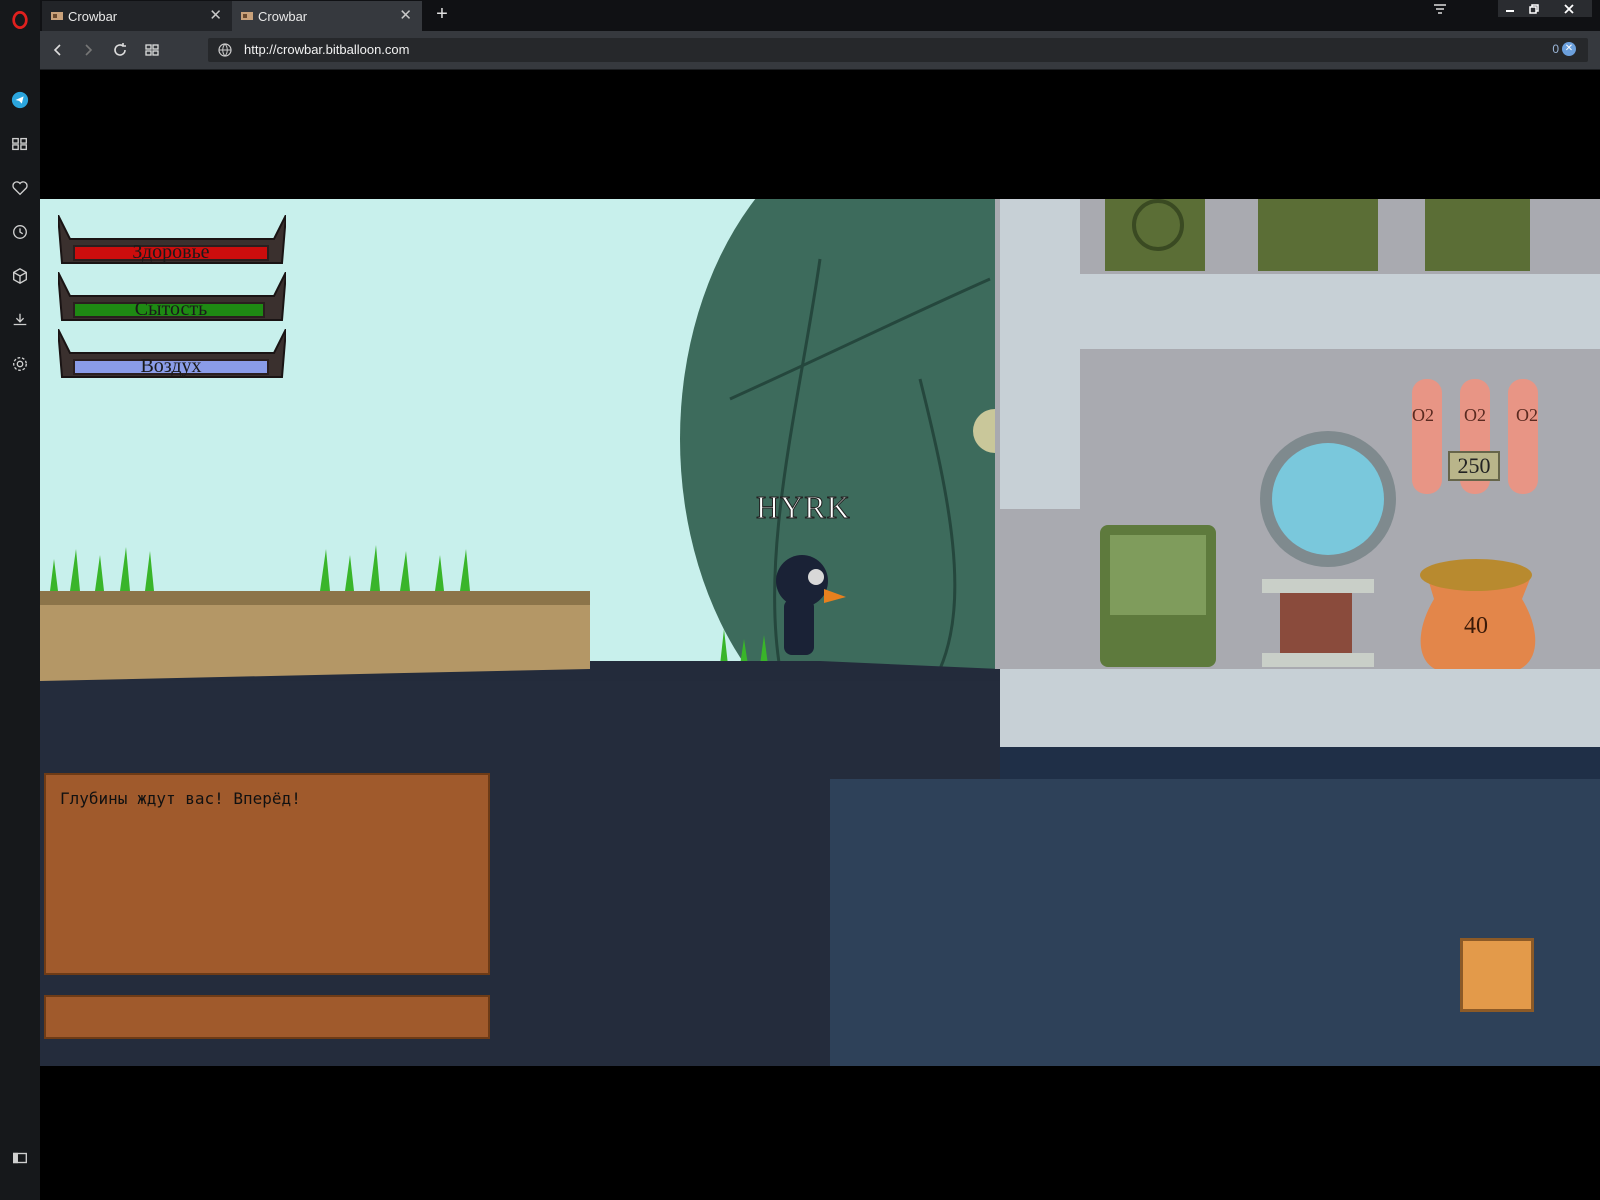 The height and width of the screenshot is (1200, 1600). I want to click on telegram-icon, so click(20, 100).